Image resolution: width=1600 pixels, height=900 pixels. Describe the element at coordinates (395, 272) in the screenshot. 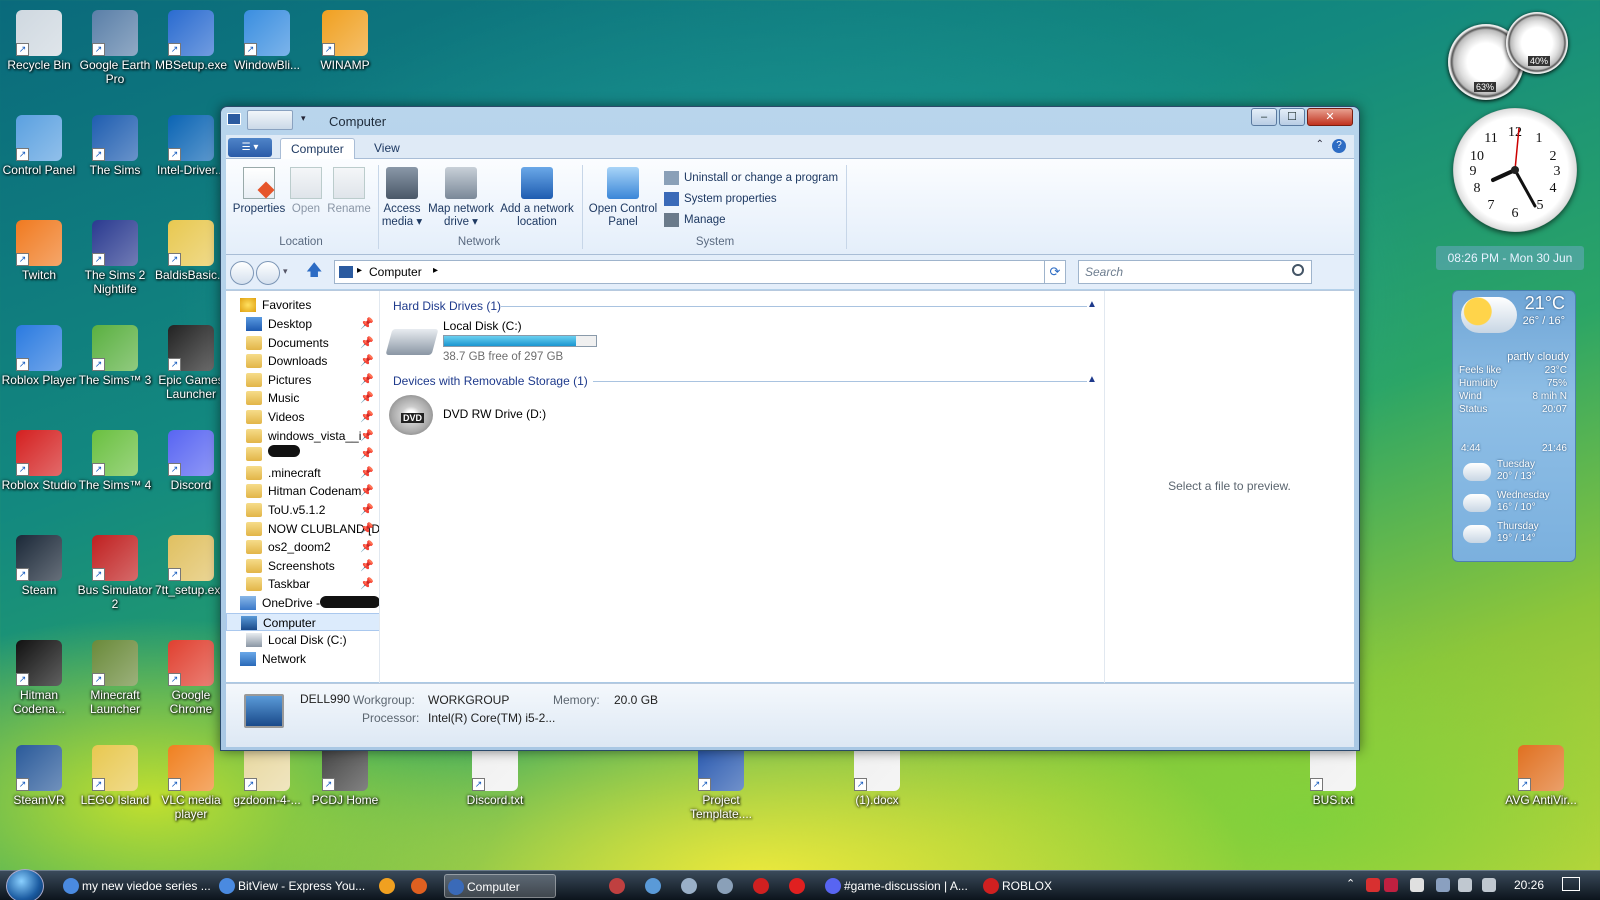

I see `address-crumb: Computer` at that location.